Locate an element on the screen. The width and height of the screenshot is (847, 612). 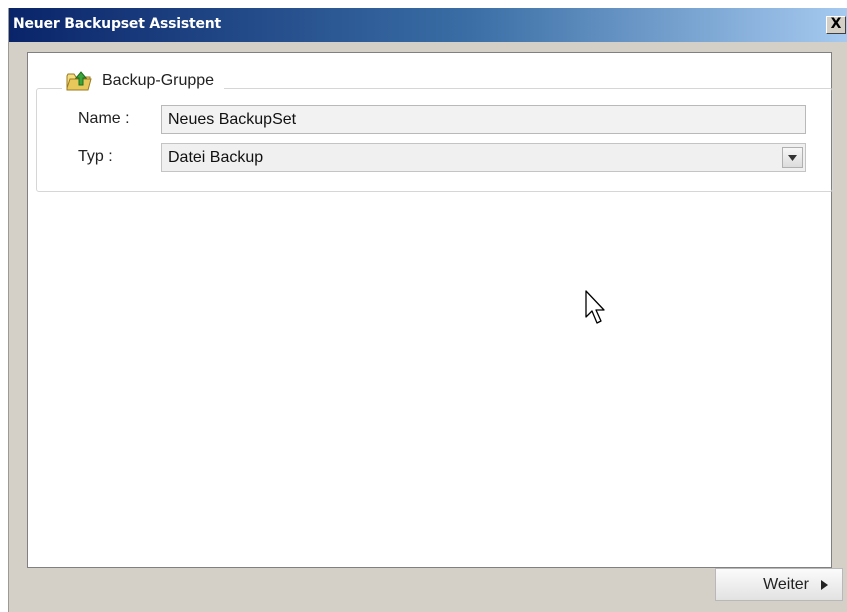
backup-group-title: Backup-Gruppe is located at coordinates (158, 80).